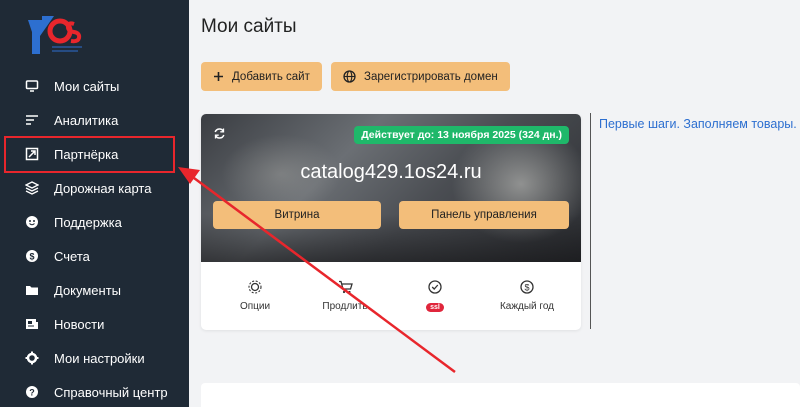 This screenshot has height=407, width=800. What do you see at coordinates (32, 222) in the screenshot?
I see `support-icon` at bounding box center [32, 222].